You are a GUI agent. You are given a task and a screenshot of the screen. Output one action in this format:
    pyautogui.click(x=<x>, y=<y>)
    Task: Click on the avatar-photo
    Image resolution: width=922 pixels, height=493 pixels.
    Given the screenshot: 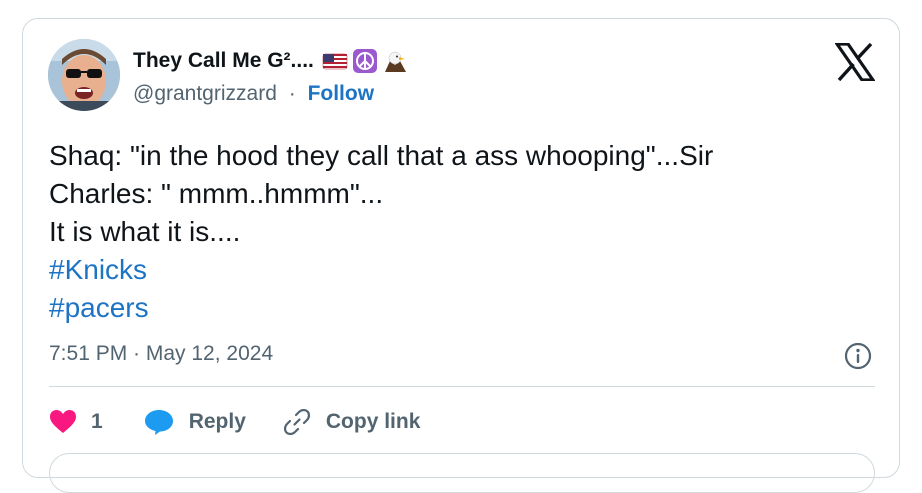 What is the action you would take?
    pyautogui.click(x=84, y=75)
    